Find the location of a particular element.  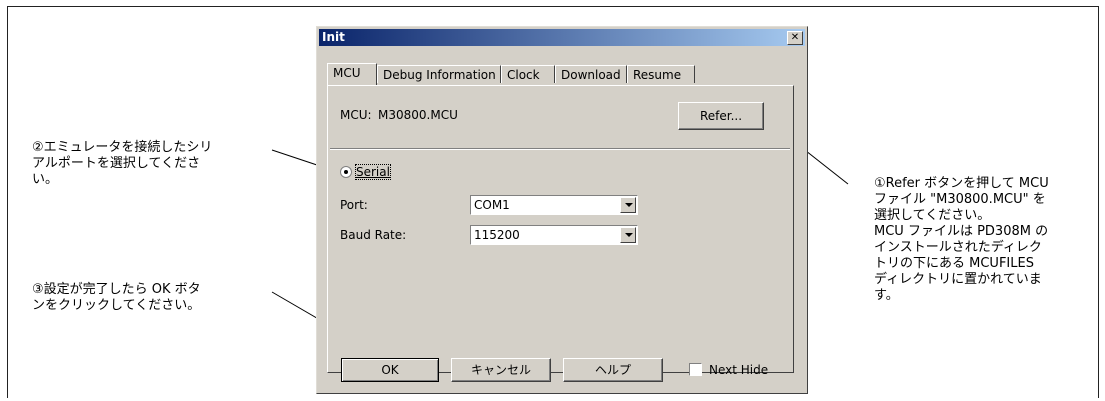

ok-button: OK is located at coordinates (390, 370).